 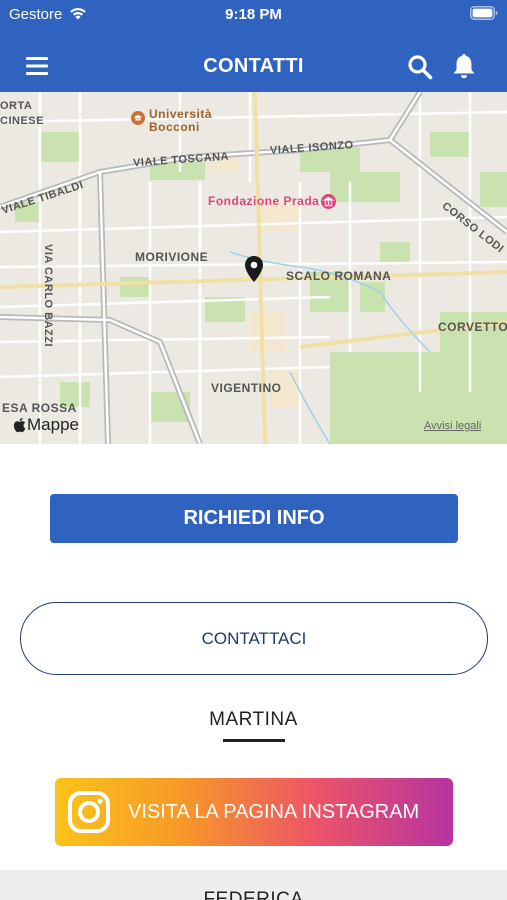 I want to click on bell-icon, so click(x=464, y=66).